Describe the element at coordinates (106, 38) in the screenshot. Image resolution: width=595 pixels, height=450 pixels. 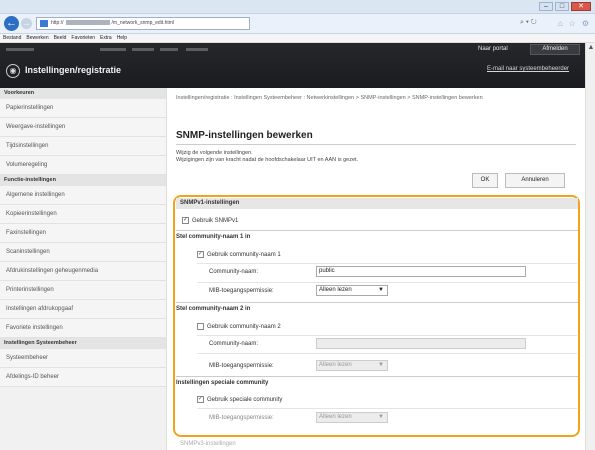
I see `menu-extra: Extra` at that location.